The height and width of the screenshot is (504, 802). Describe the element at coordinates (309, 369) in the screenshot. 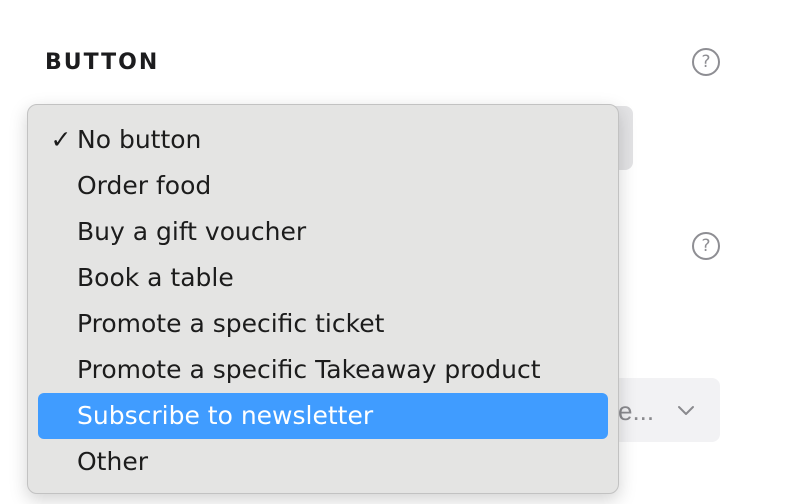

I see `menu-item-label: Promote a specific Takeaway product` at that location.